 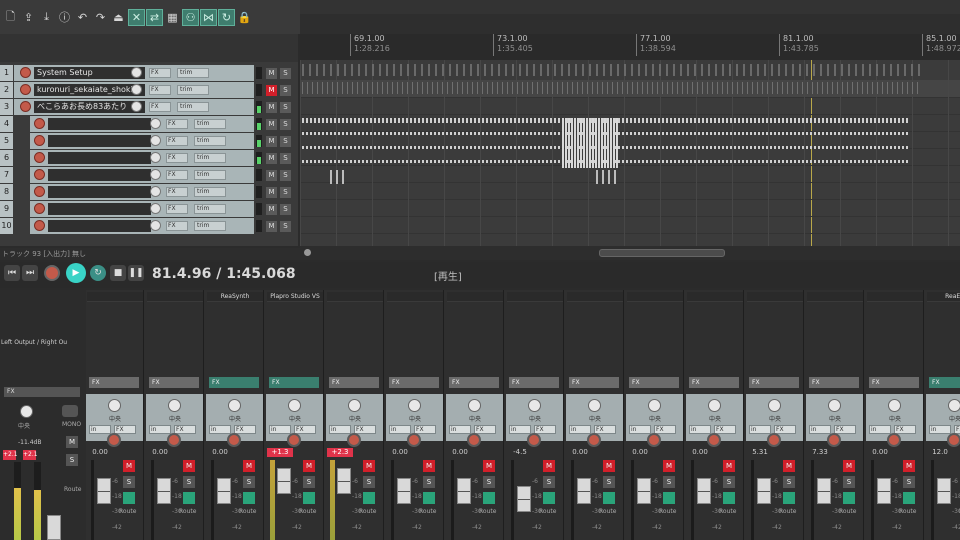 What do you see at coordinates (25, 89) in the screenshot?
I see `record-arm-icon` at bounding box center [25, 89].